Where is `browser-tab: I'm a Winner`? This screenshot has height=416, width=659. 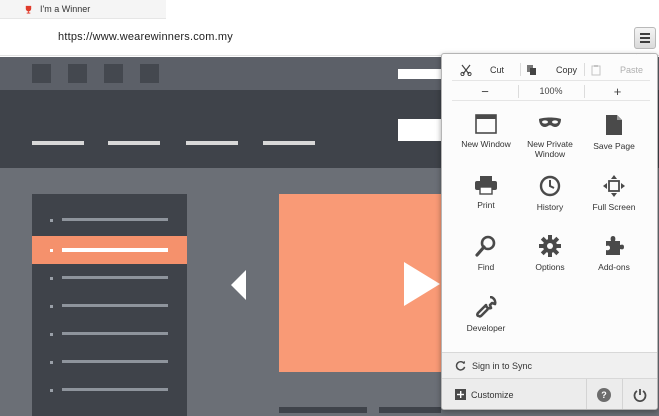 browser-tab: I'm a Winner is located at coordinates (83, 9).